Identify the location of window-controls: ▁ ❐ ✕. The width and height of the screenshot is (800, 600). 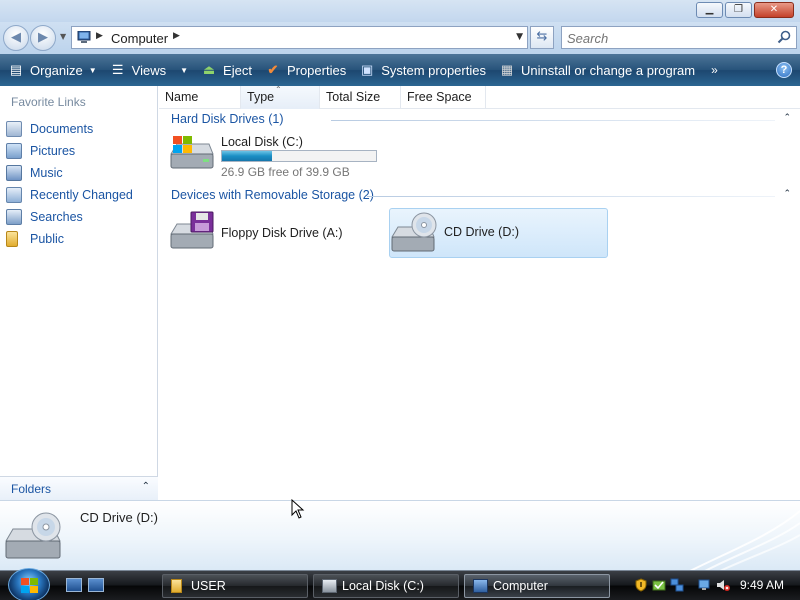
(745, 10).